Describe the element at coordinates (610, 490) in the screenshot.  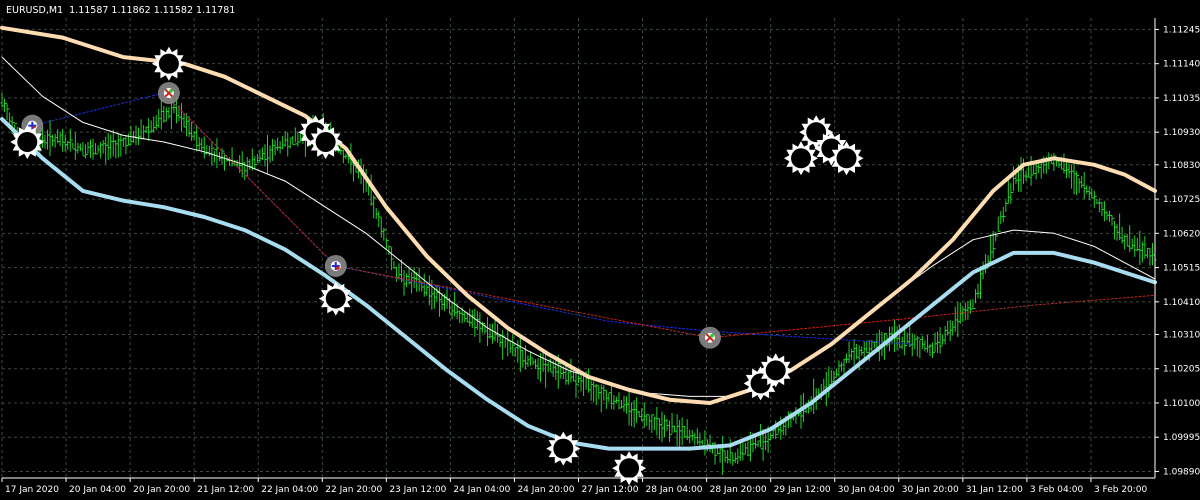
I see `time-tick-label: 27 Jan 12:00` at that location.